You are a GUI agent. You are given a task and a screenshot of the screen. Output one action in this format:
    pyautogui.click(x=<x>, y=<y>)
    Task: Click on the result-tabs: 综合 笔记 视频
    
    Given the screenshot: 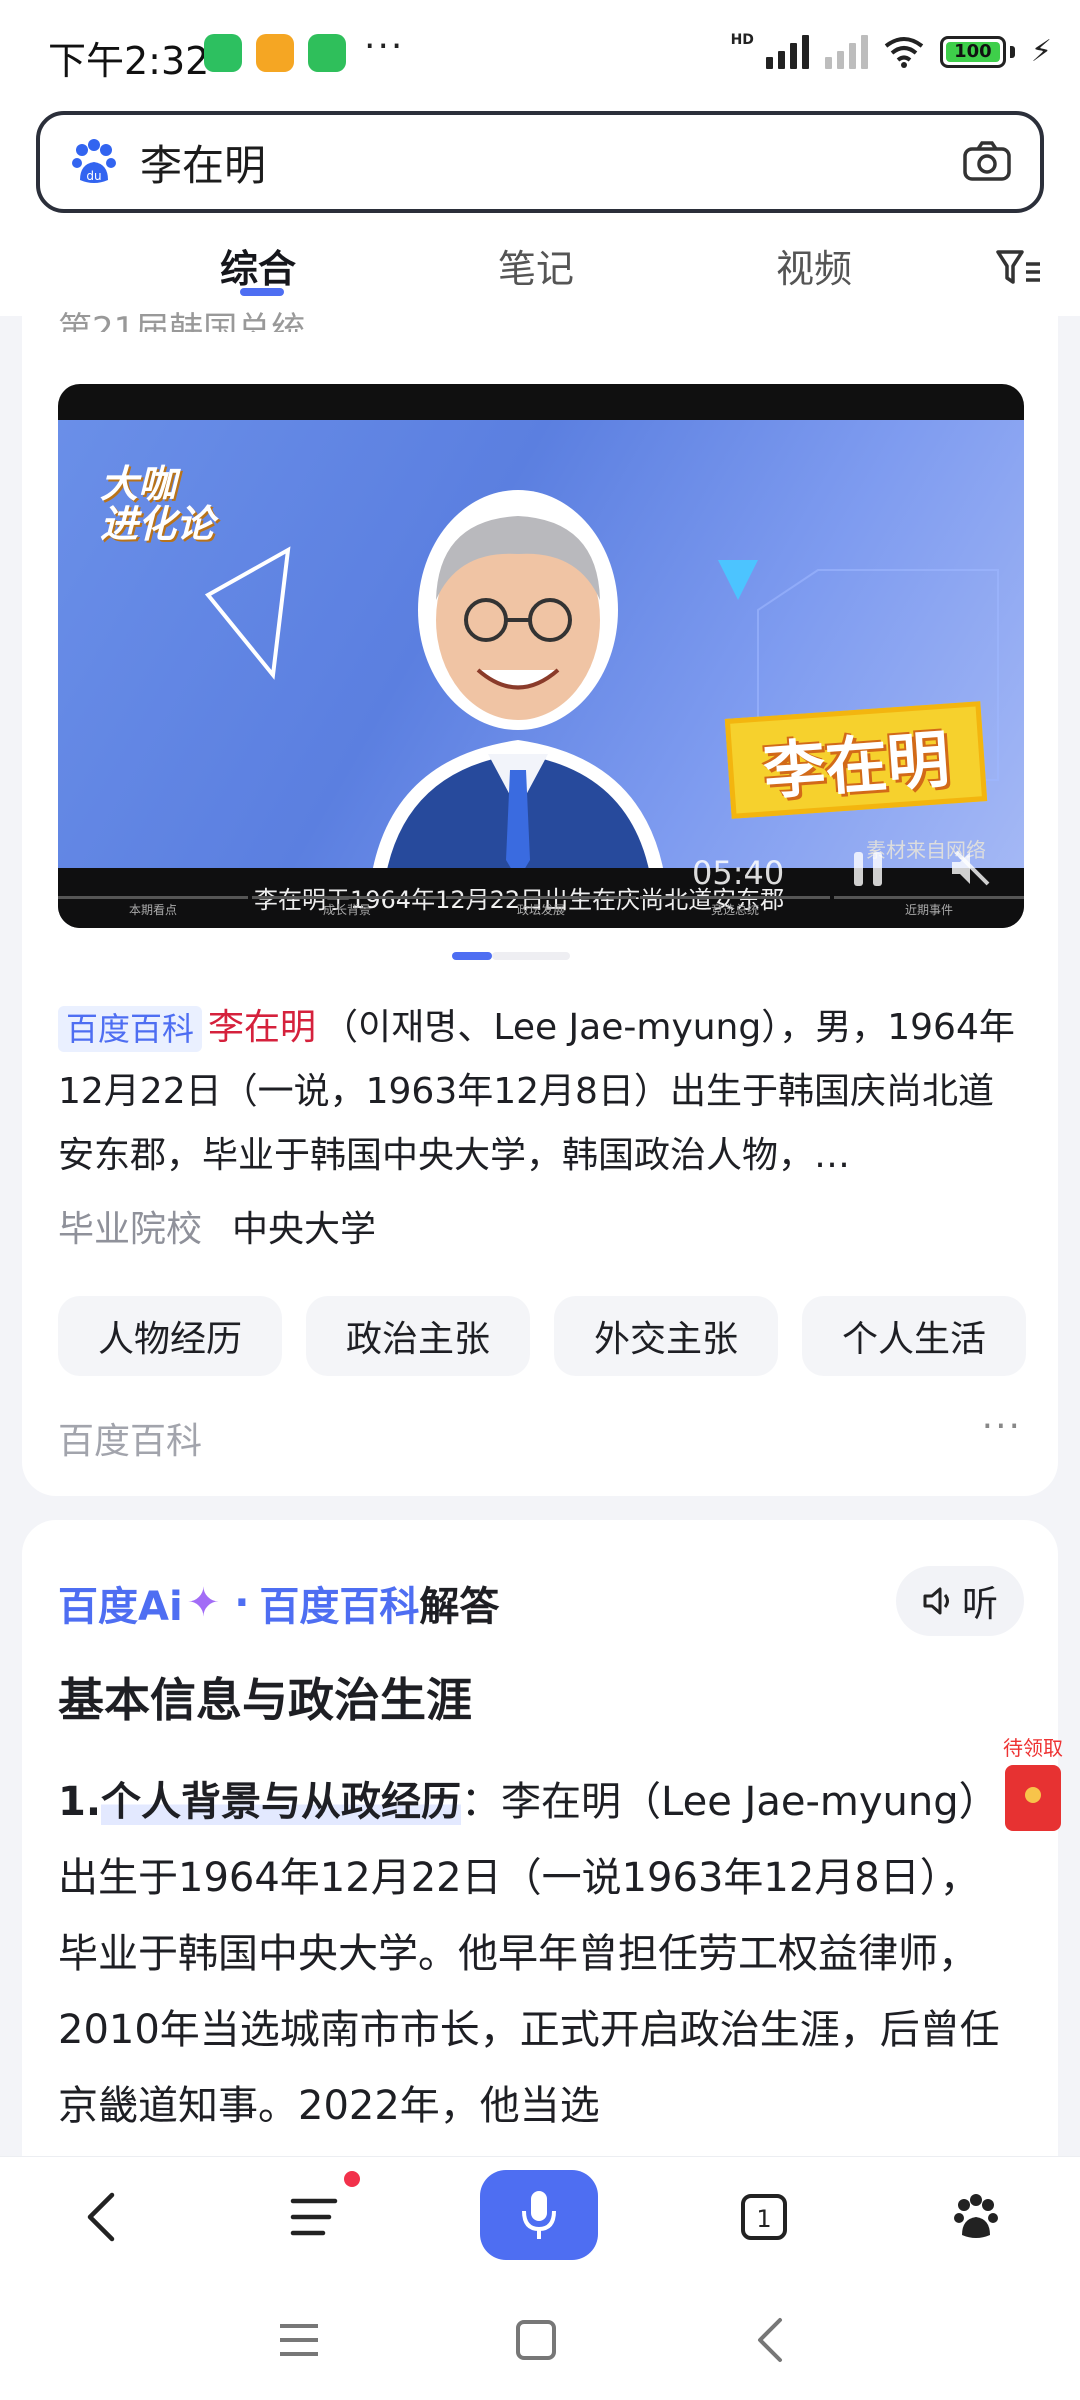 What is the action you would take?
    pyautogui.click(x=540, y=273)
    